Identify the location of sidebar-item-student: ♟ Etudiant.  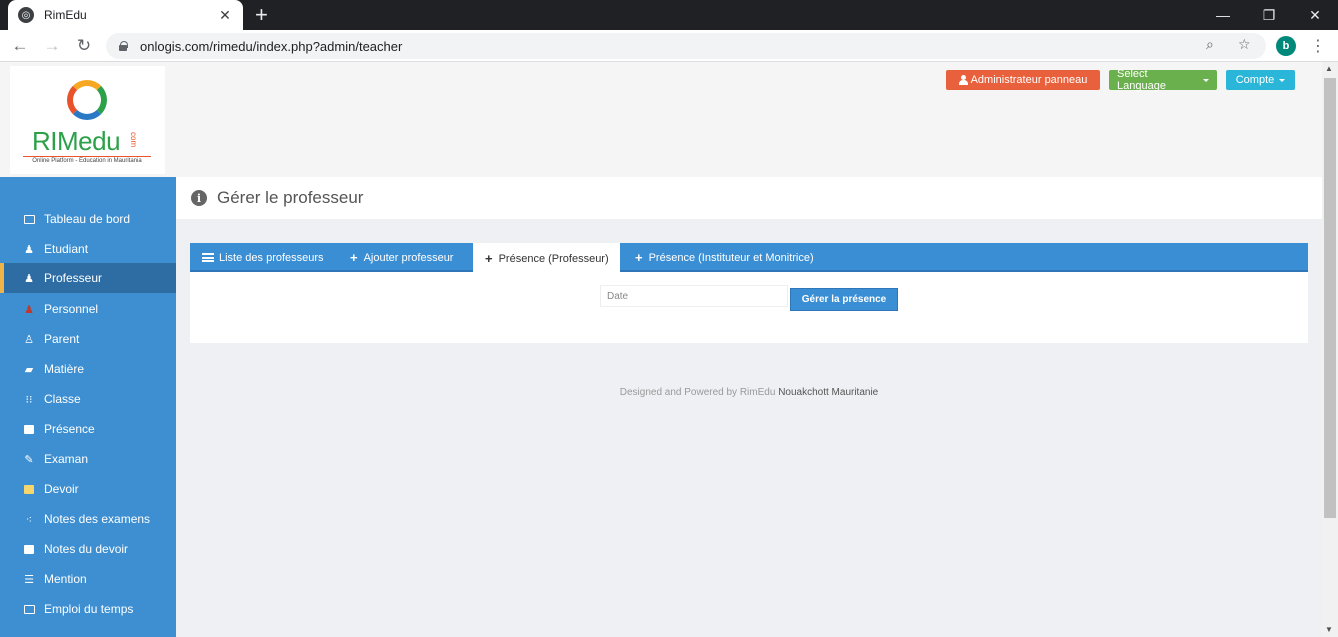
(88, 249).